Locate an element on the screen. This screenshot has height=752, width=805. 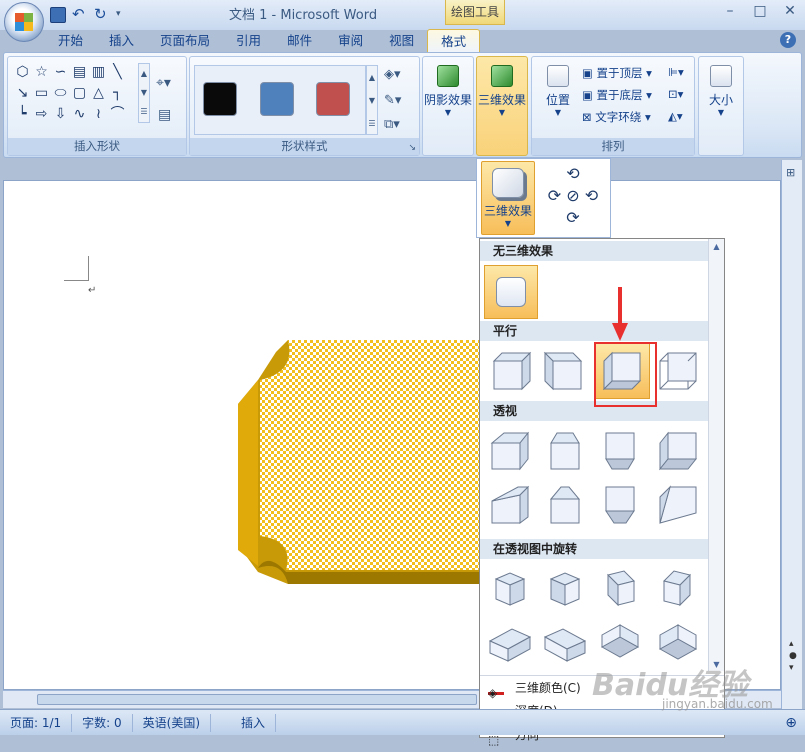
status-mode: 插入 is located at coordinates (244, 722).